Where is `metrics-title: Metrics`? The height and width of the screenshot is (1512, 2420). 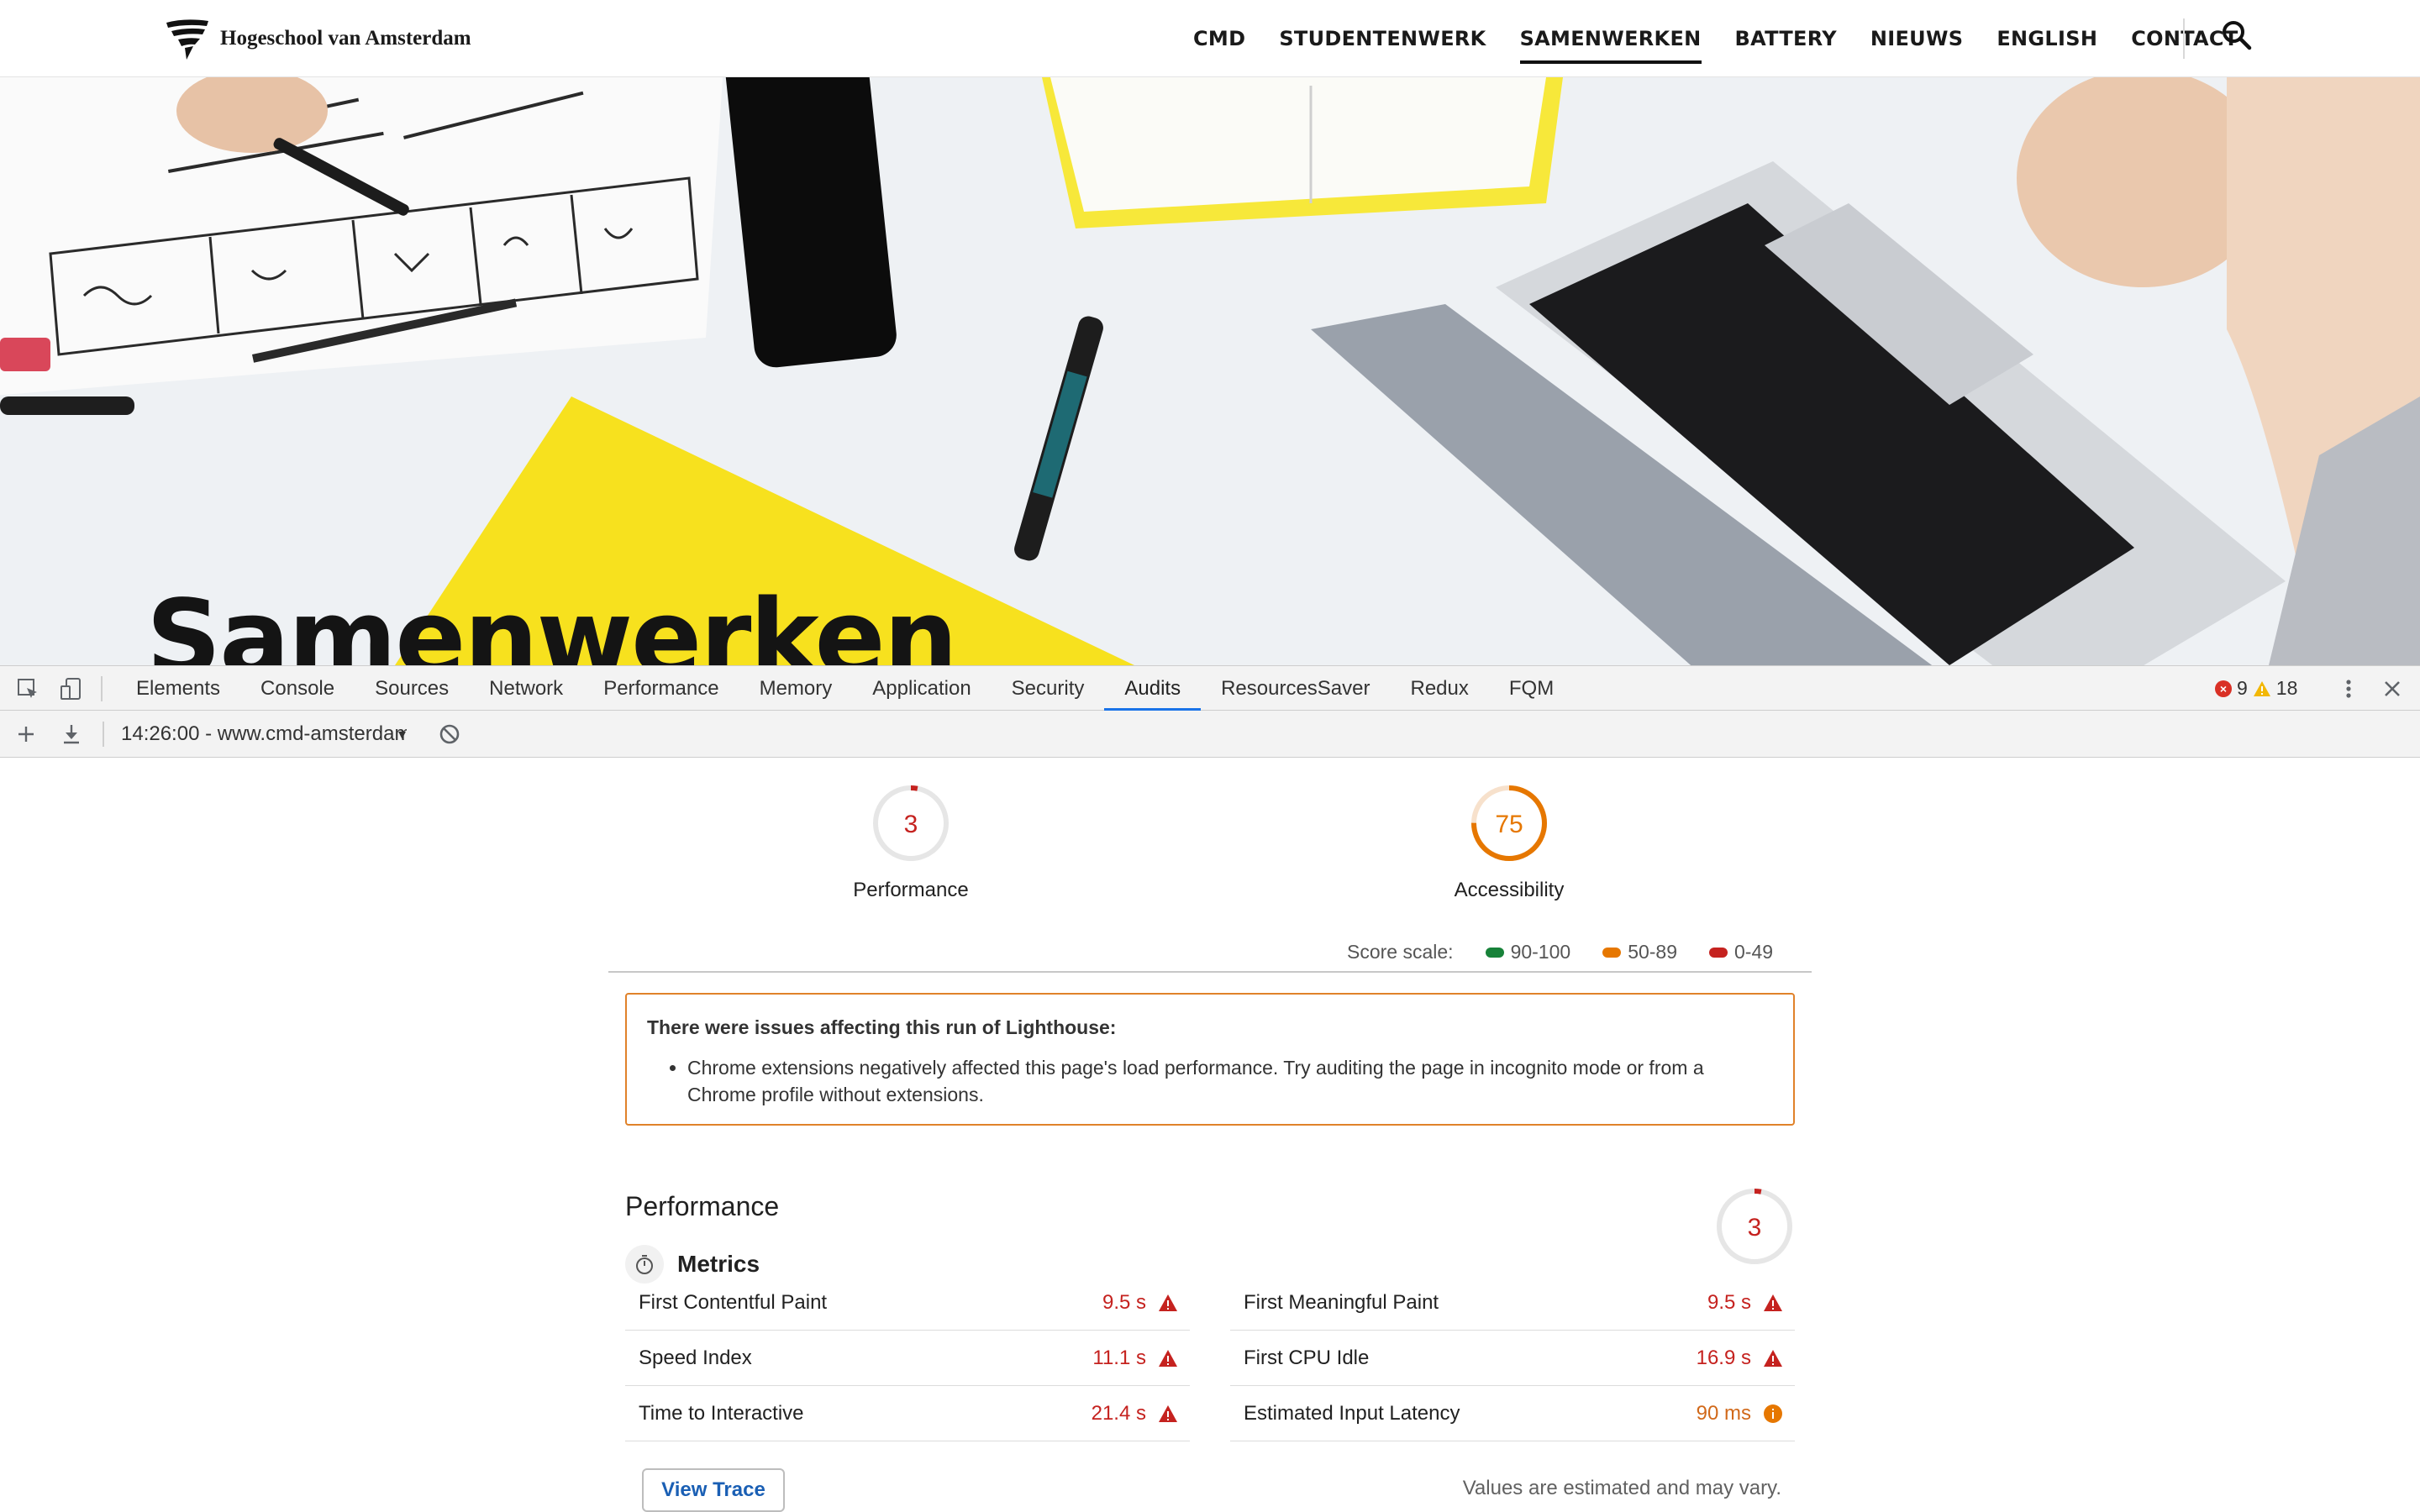 metrics-title: Metrics is located at coordinates (719, 1264).